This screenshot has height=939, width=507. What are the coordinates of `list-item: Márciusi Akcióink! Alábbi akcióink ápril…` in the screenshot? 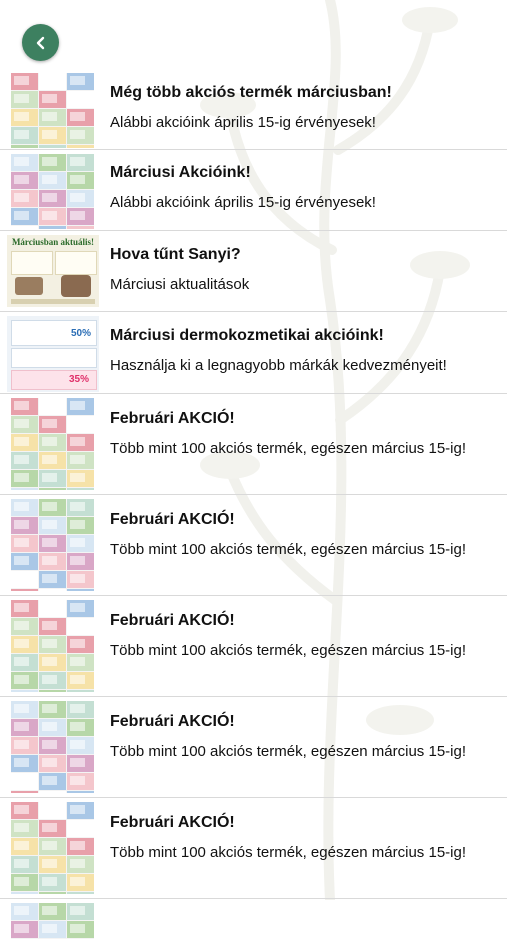 It's located at (253, 190).